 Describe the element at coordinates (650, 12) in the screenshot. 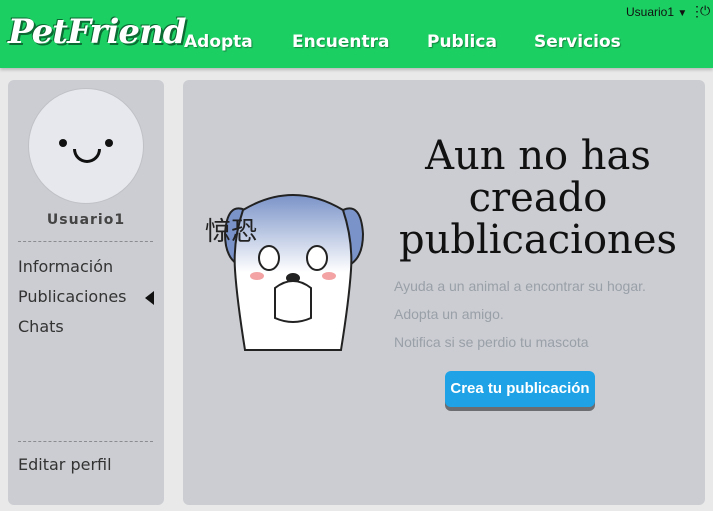

I see `user-menu-label: Usuario1` at that location.